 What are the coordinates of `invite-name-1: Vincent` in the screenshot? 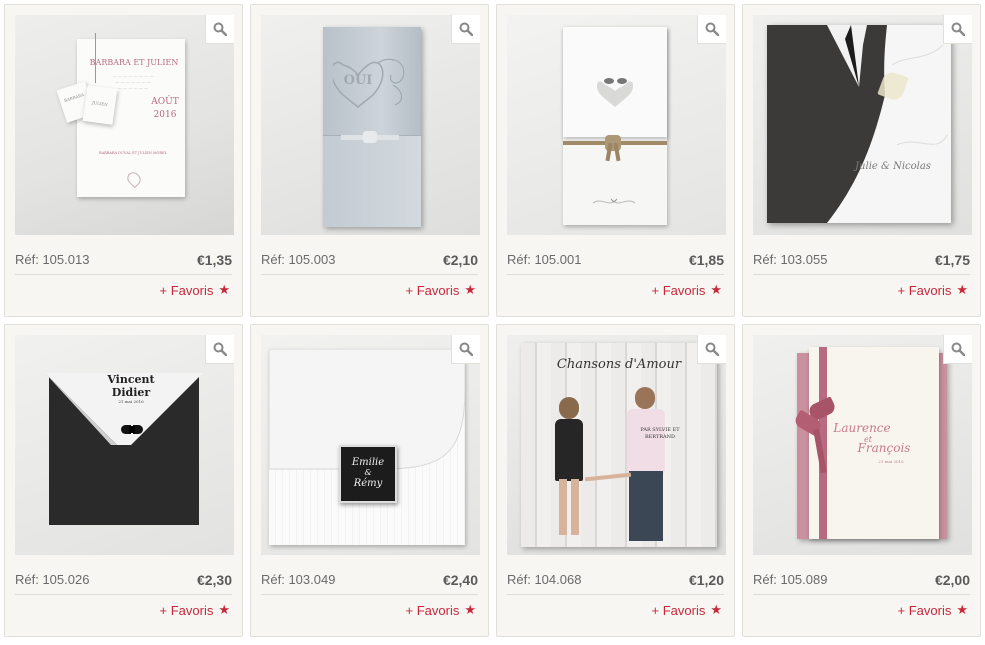 It's located at (131, 379).